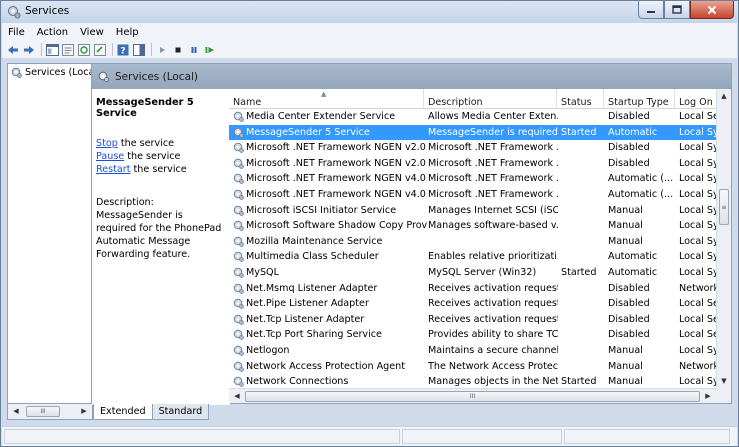 Image resolution: width=739 pixels, height=447 pixels. I want to click on column-header-log-on-as: Log On /, so click(695, 99).